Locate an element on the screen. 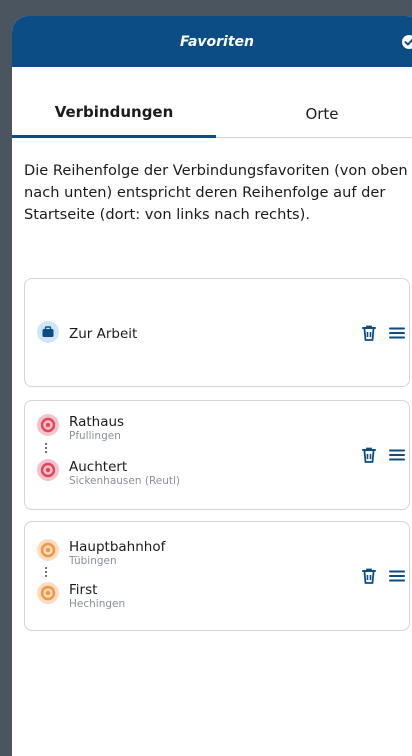 This screenshot has width=412, height=756. tab-verbindungen-label: Verbindungen is located at coordinates (114, 112).